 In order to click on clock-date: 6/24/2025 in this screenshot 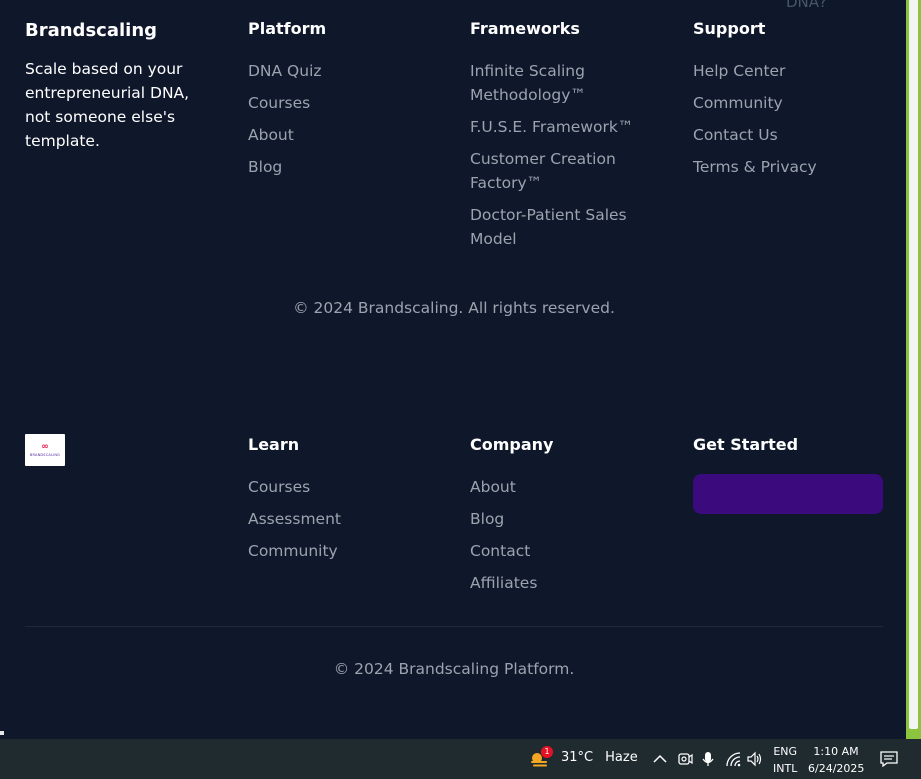, I will do `click(836, 768)`.